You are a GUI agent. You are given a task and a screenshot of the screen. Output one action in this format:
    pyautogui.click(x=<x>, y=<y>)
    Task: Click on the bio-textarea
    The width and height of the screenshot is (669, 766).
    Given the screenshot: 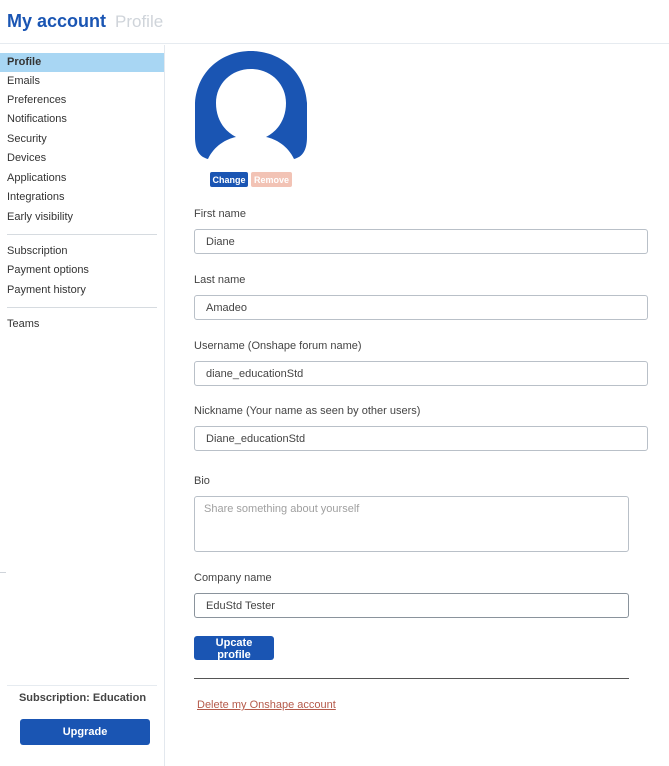 What is the action you would take?
    pyautogui.click(x=411, y=524)
    